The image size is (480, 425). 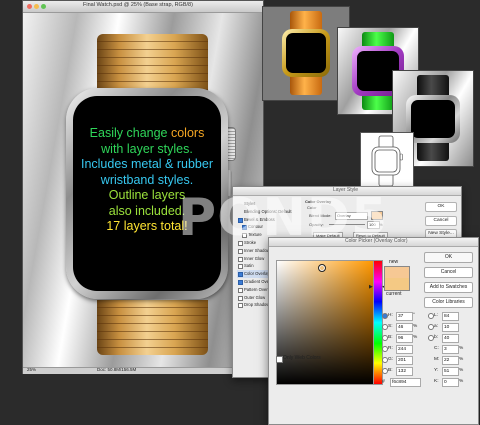 What do you see at coordinates (436, 348) in the screenshot?
I see `c-label: C:` at bounding box center [436, 348].